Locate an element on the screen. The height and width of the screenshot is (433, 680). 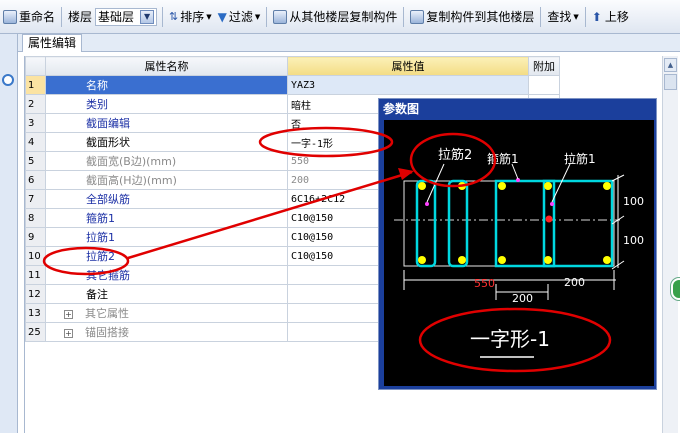
dim-200-left: 200 is located at coordinates (522, 298).